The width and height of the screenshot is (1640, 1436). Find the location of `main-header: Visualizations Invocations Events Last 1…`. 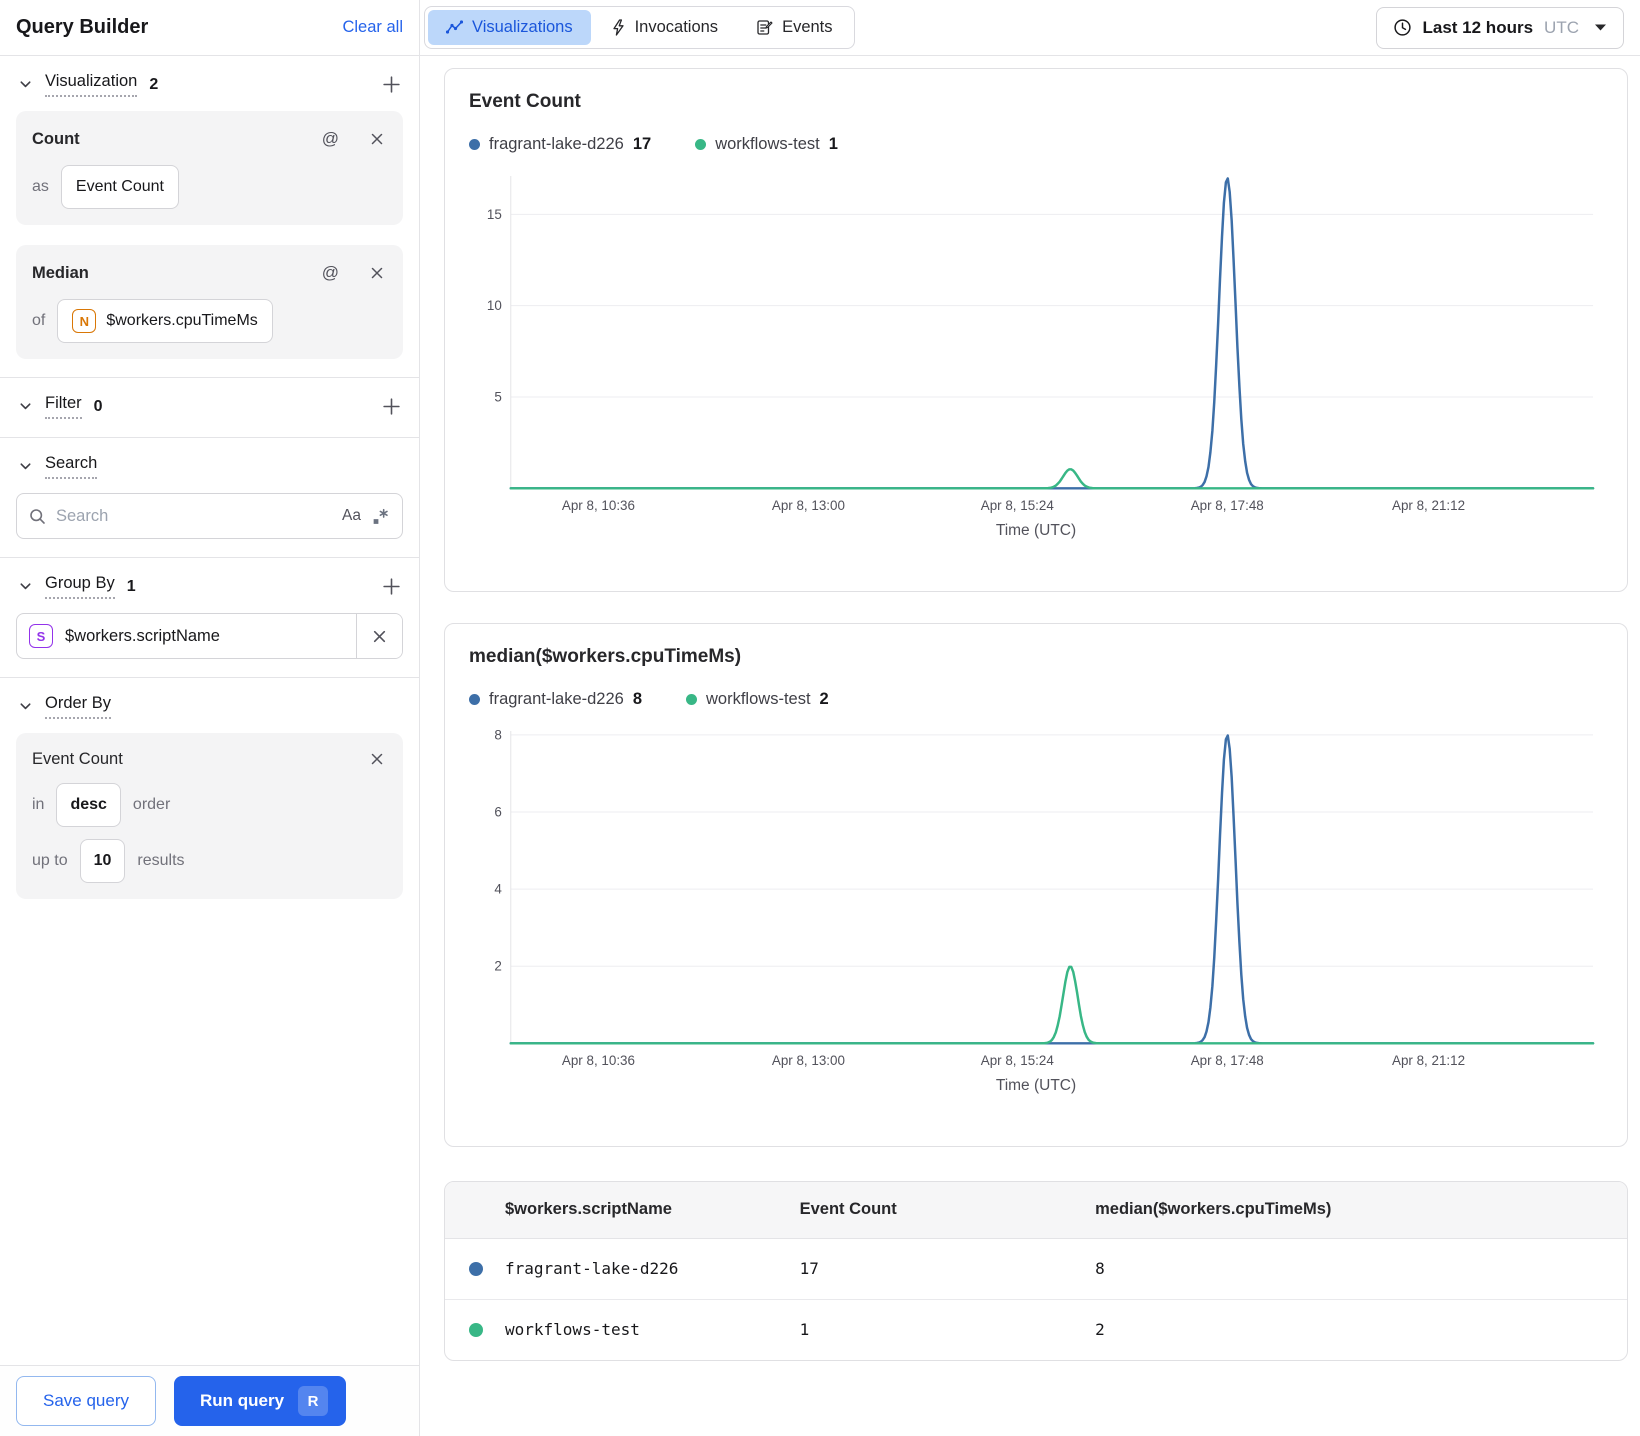

main-header: Visualizations Invocations Events Last 1… is located at coordinates (1030, 28).